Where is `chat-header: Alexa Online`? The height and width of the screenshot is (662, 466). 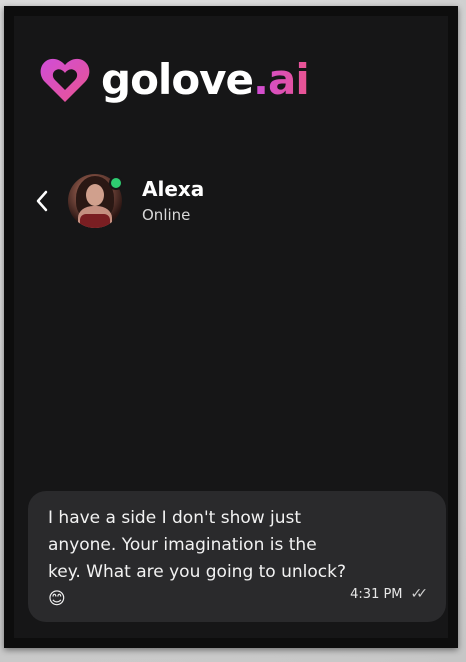 chat-header: Alexa Online is located at coordinates (117, 201).